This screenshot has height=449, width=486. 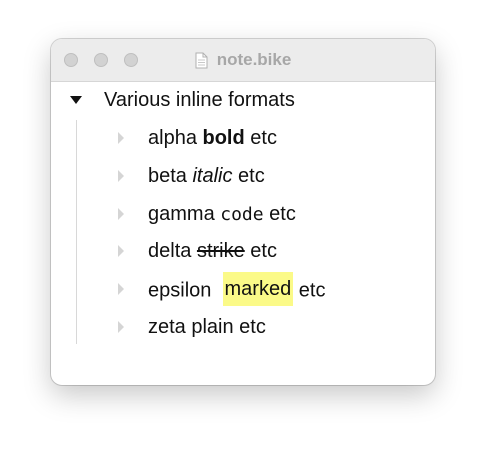 I want to click on bold-run: bold, so click(x=223, y=138).